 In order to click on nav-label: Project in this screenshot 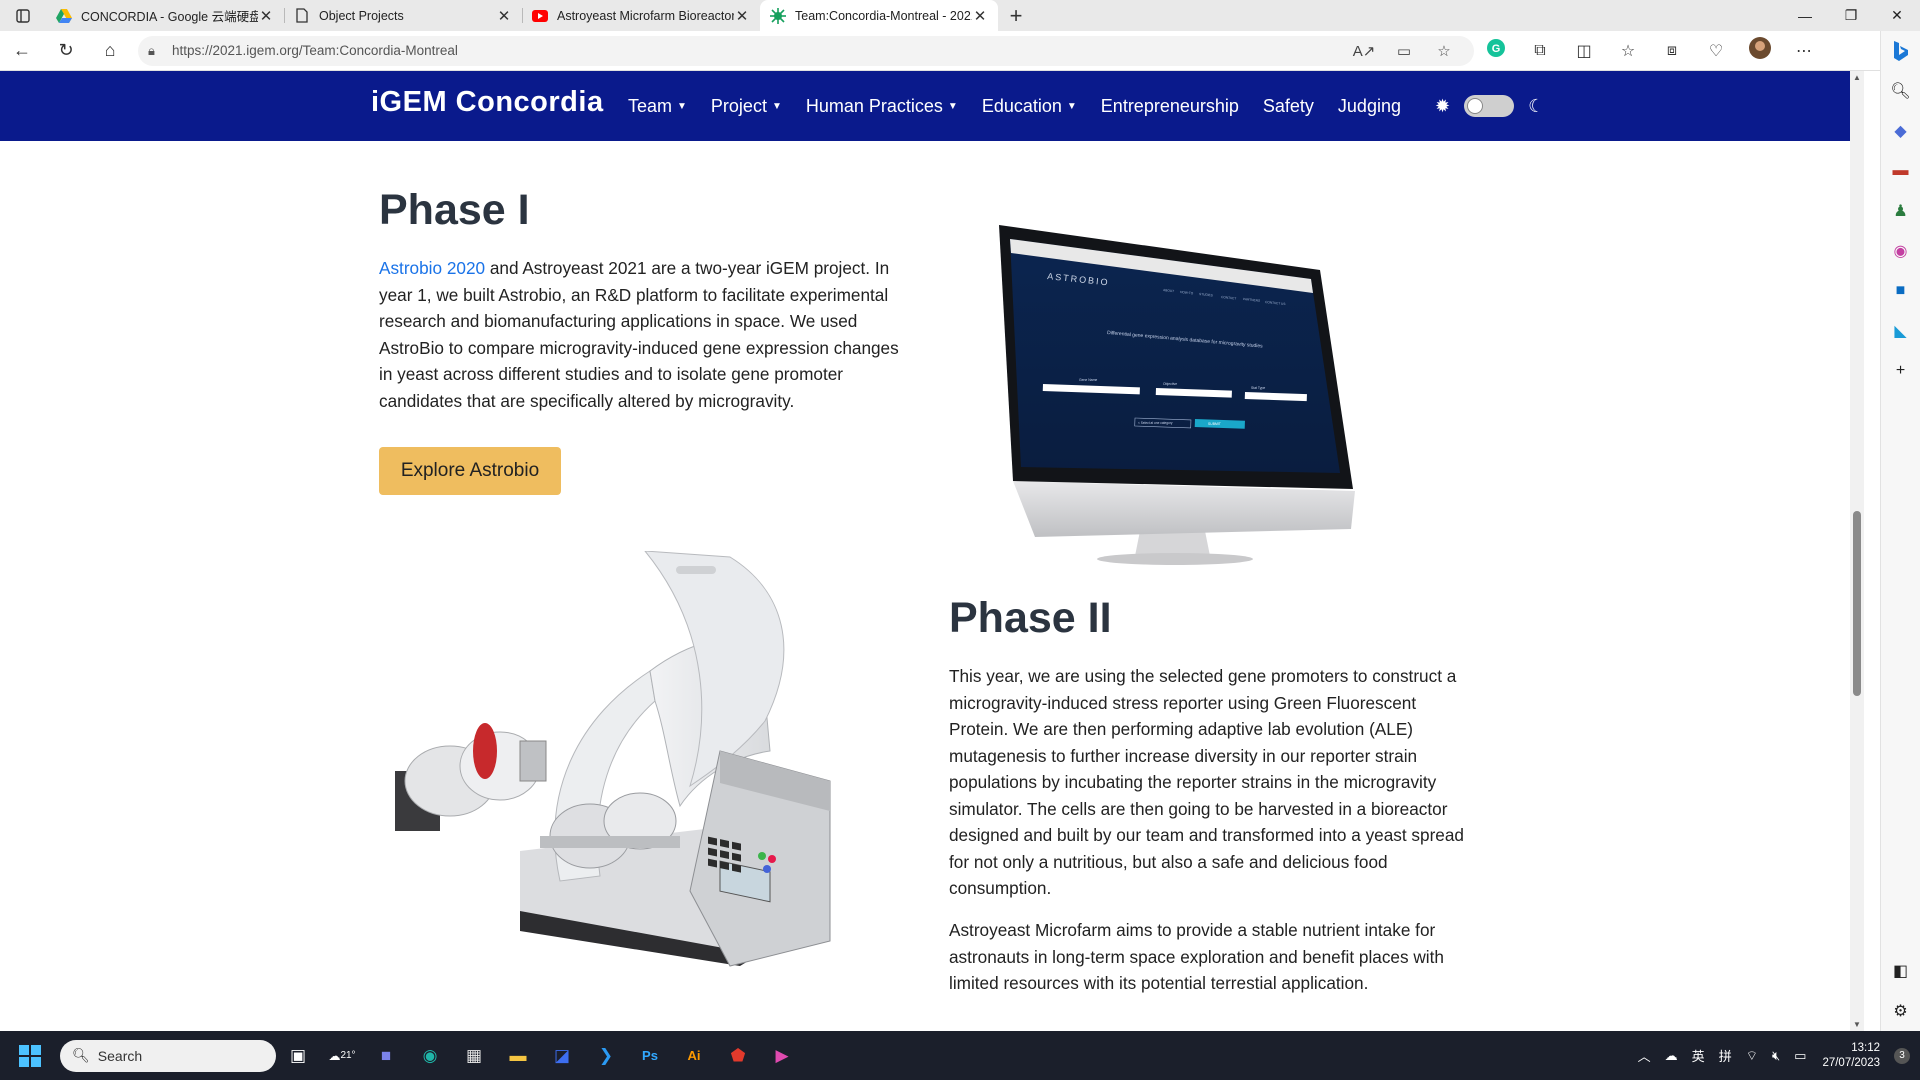, I will do `click(738, 105)`.